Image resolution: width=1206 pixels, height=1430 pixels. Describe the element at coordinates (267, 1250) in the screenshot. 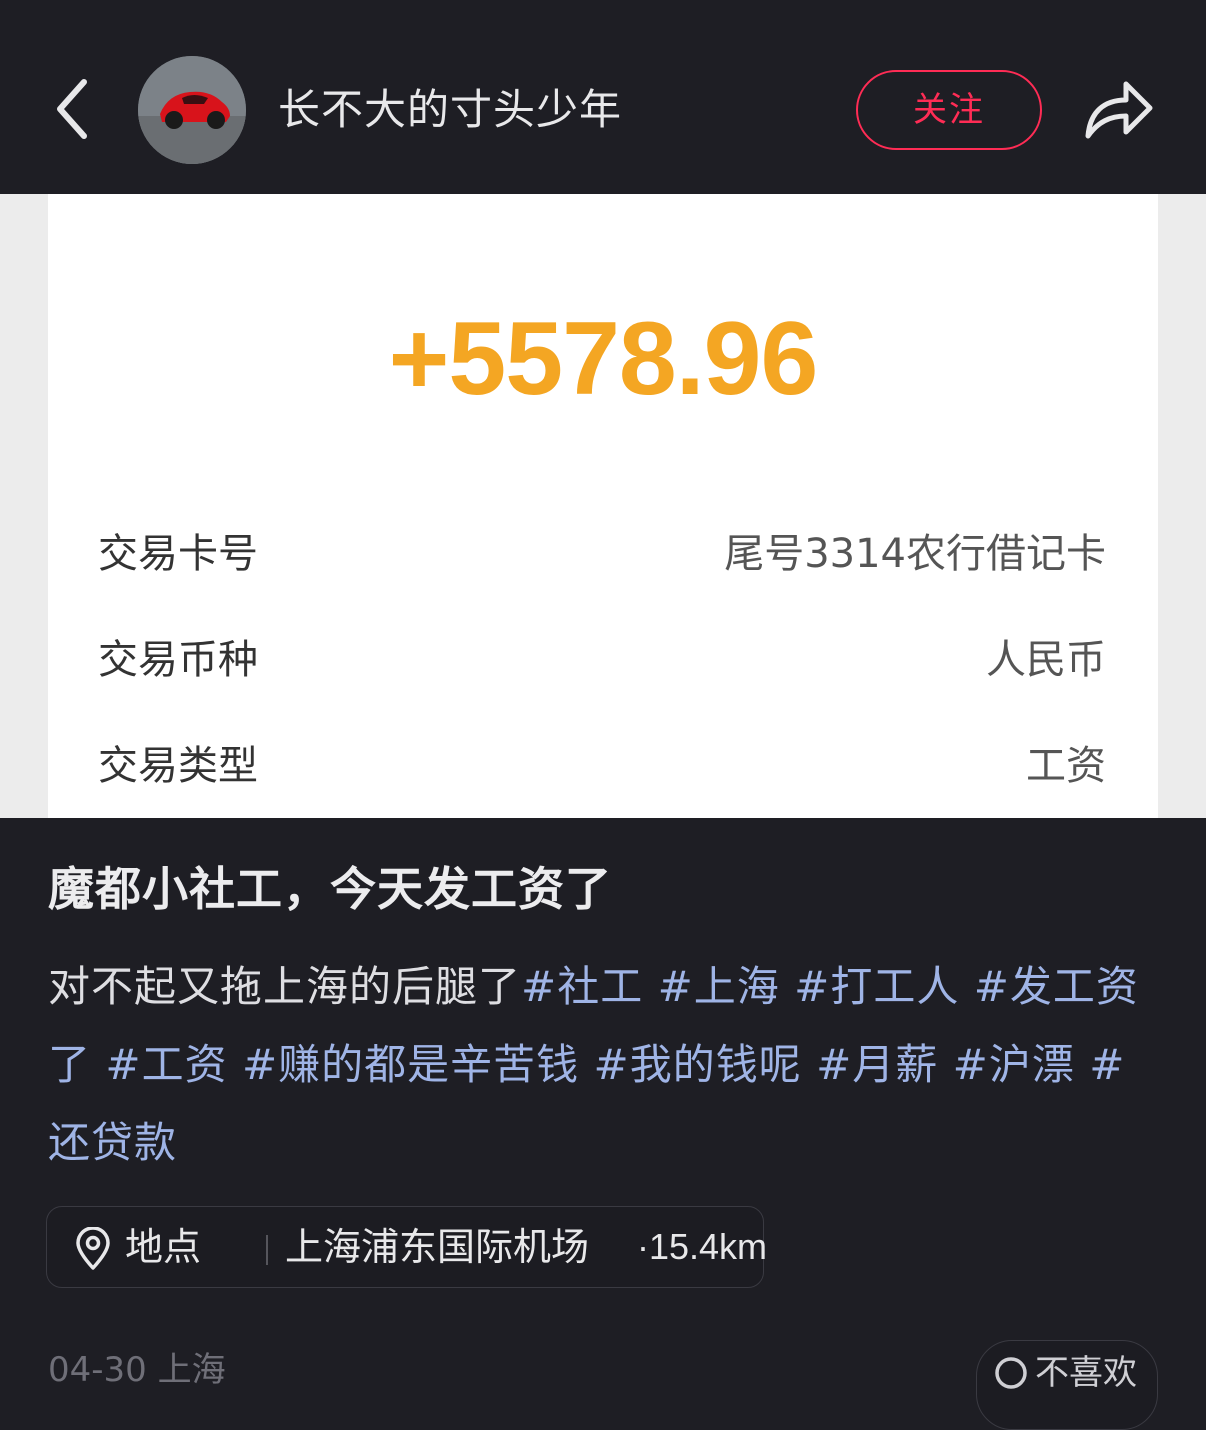

I see `divider` at that location.